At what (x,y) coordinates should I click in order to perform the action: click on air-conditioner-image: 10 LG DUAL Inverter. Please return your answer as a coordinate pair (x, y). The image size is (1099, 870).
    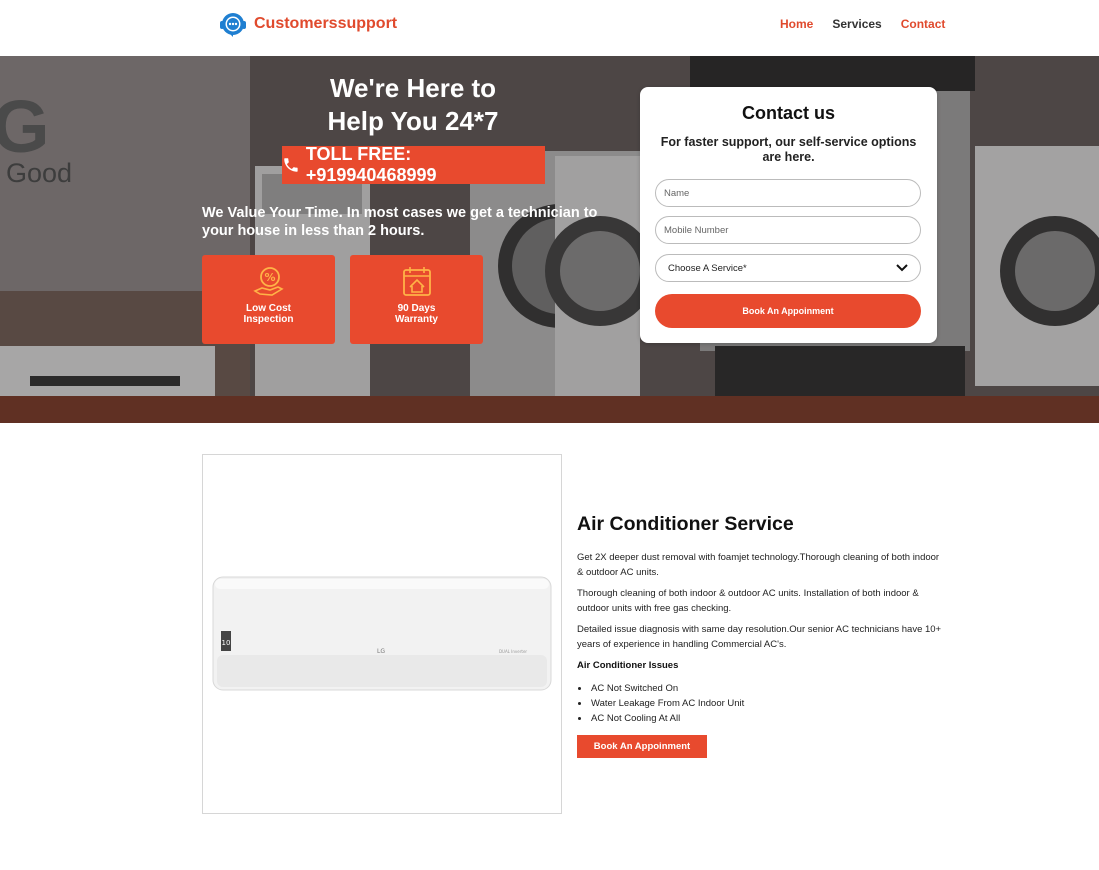
    Looking at the image, I should click on (382, 634).